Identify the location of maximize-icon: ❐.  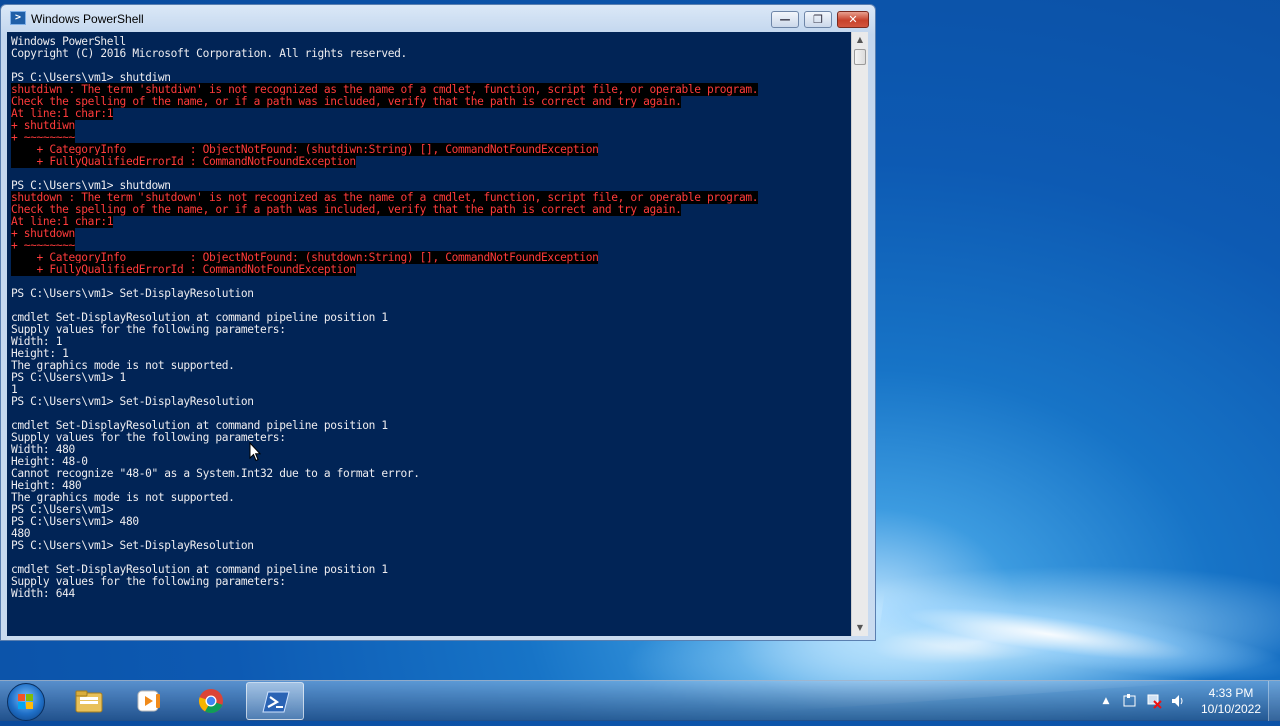
(818, 19).